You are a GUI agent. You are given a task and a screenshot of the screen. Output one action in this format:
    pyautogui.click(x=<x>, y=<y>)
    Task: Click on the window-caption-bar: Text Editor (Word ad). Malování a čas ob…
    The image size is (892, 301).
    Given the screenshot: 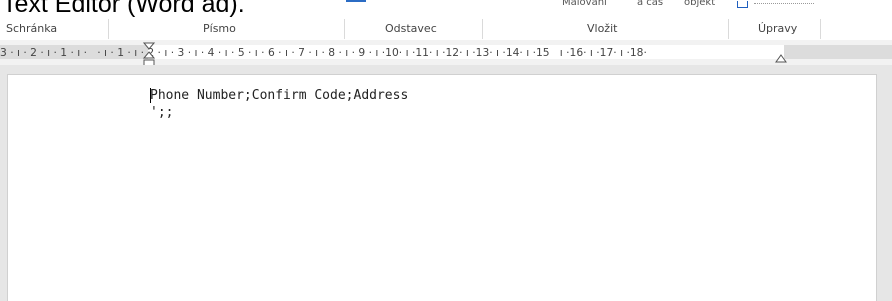 What is the action you would take?
    pyautogui.click(x=446, y=9)
    